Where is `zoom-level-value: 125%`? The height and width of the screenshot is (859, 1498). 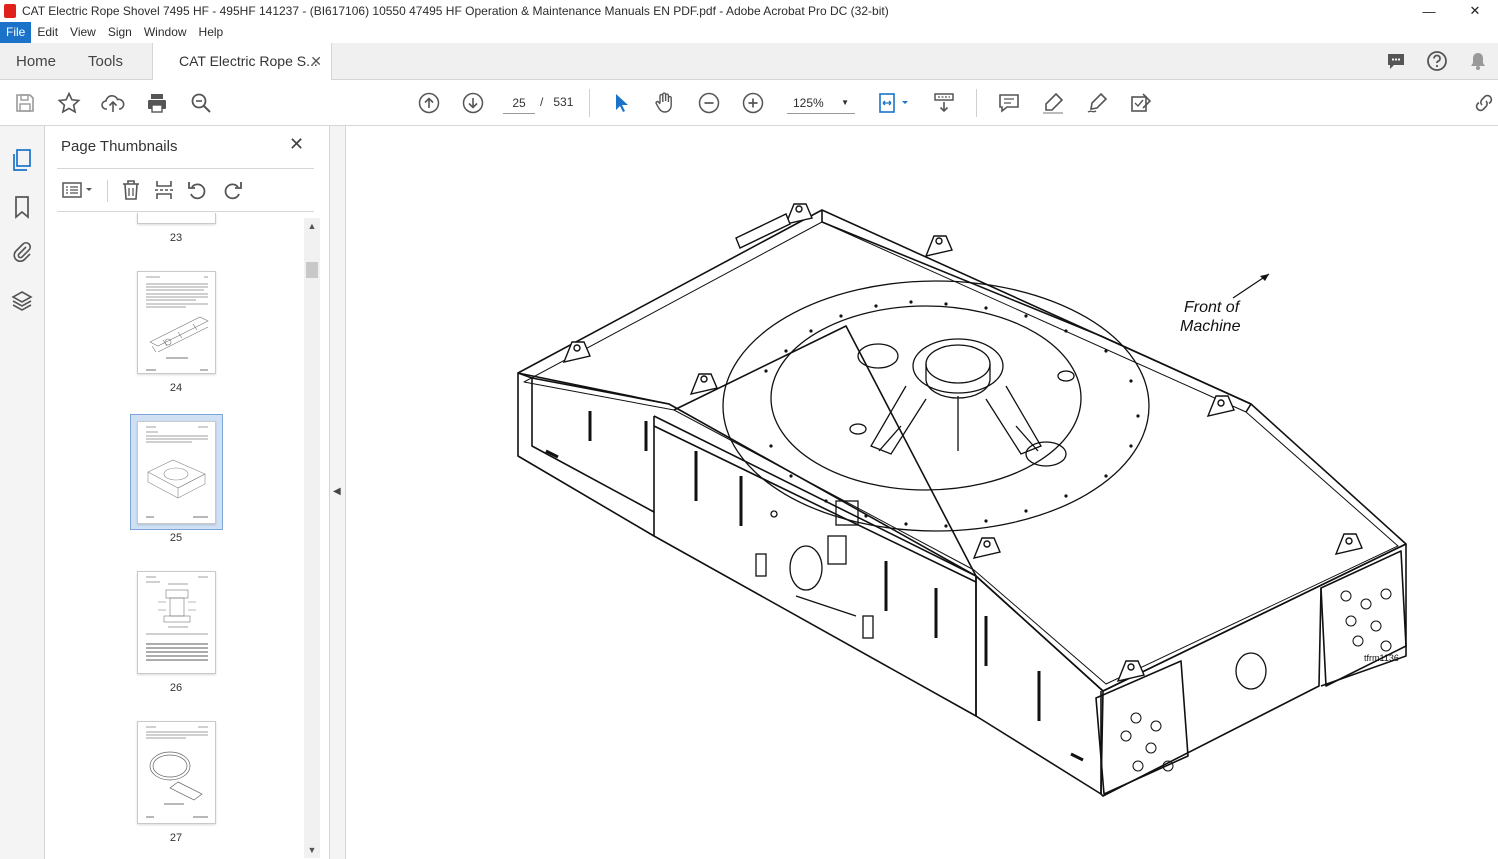 zoom-level-value: 125% is located at coordinates (808, 103).